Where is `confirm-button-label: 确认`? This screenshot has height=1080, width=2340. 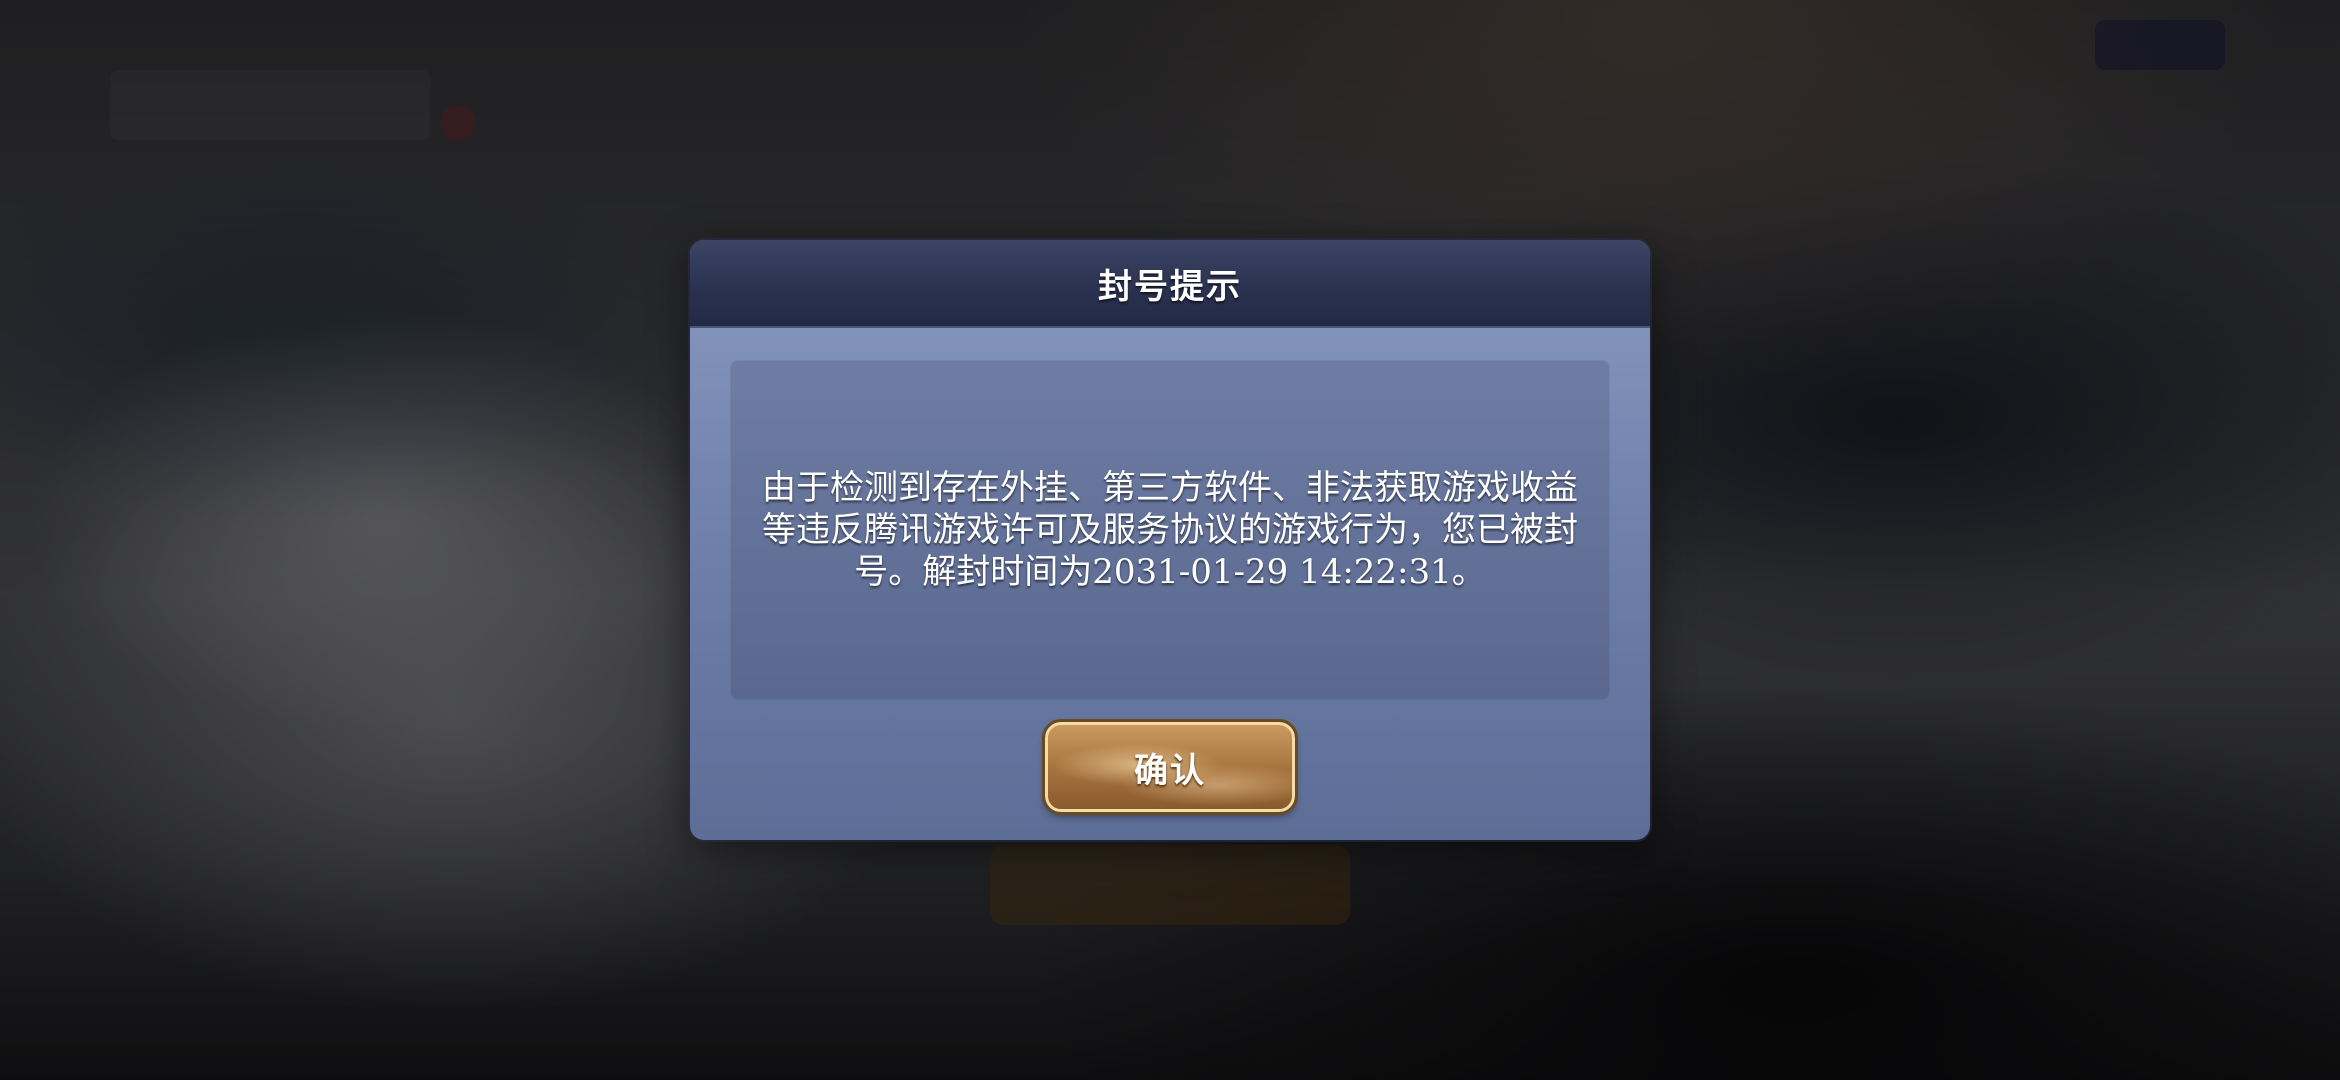
confirm-button-label: 确认 is located at coordinates (1170, 770).